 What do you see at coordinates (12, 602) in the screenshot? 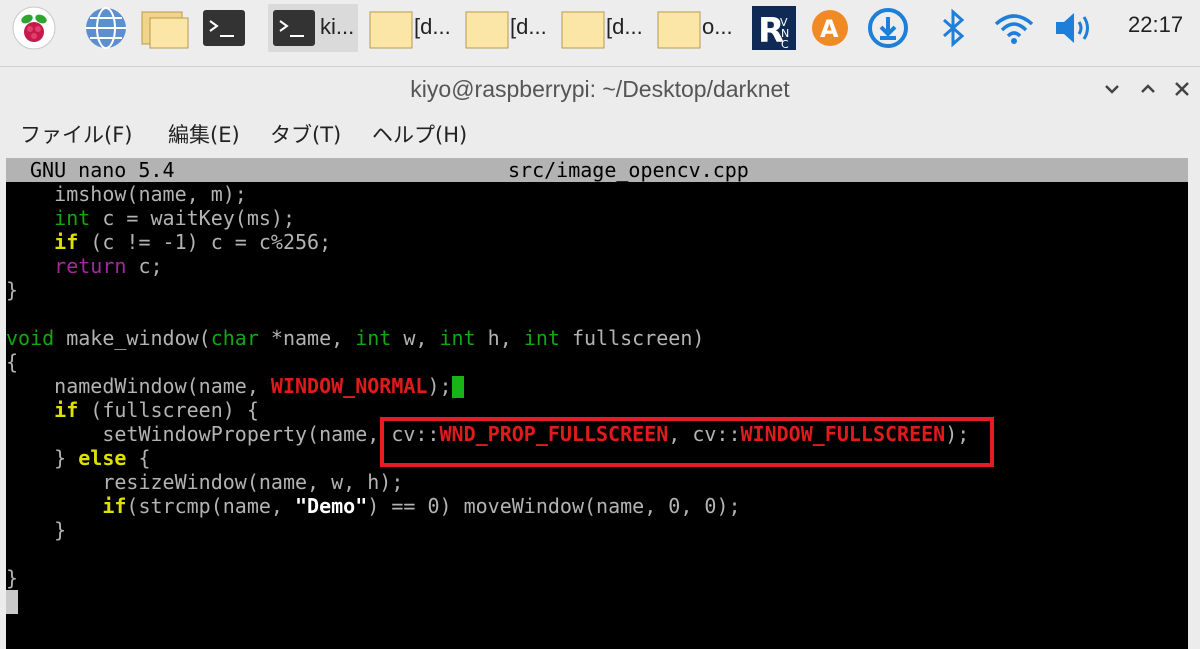
I see `line-cursor` at bounding box center [12, 602].